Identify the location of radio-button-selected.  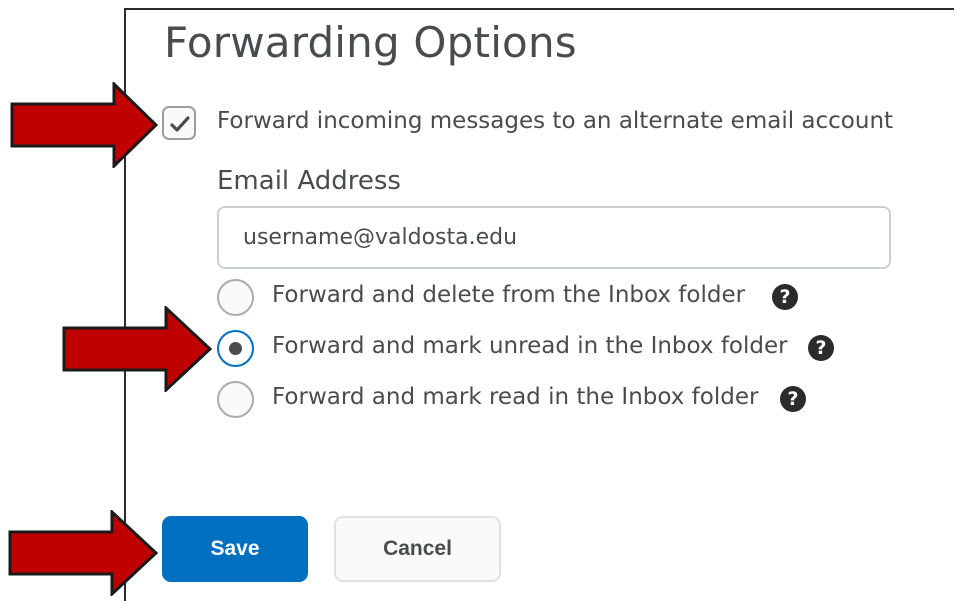
(235, 348).